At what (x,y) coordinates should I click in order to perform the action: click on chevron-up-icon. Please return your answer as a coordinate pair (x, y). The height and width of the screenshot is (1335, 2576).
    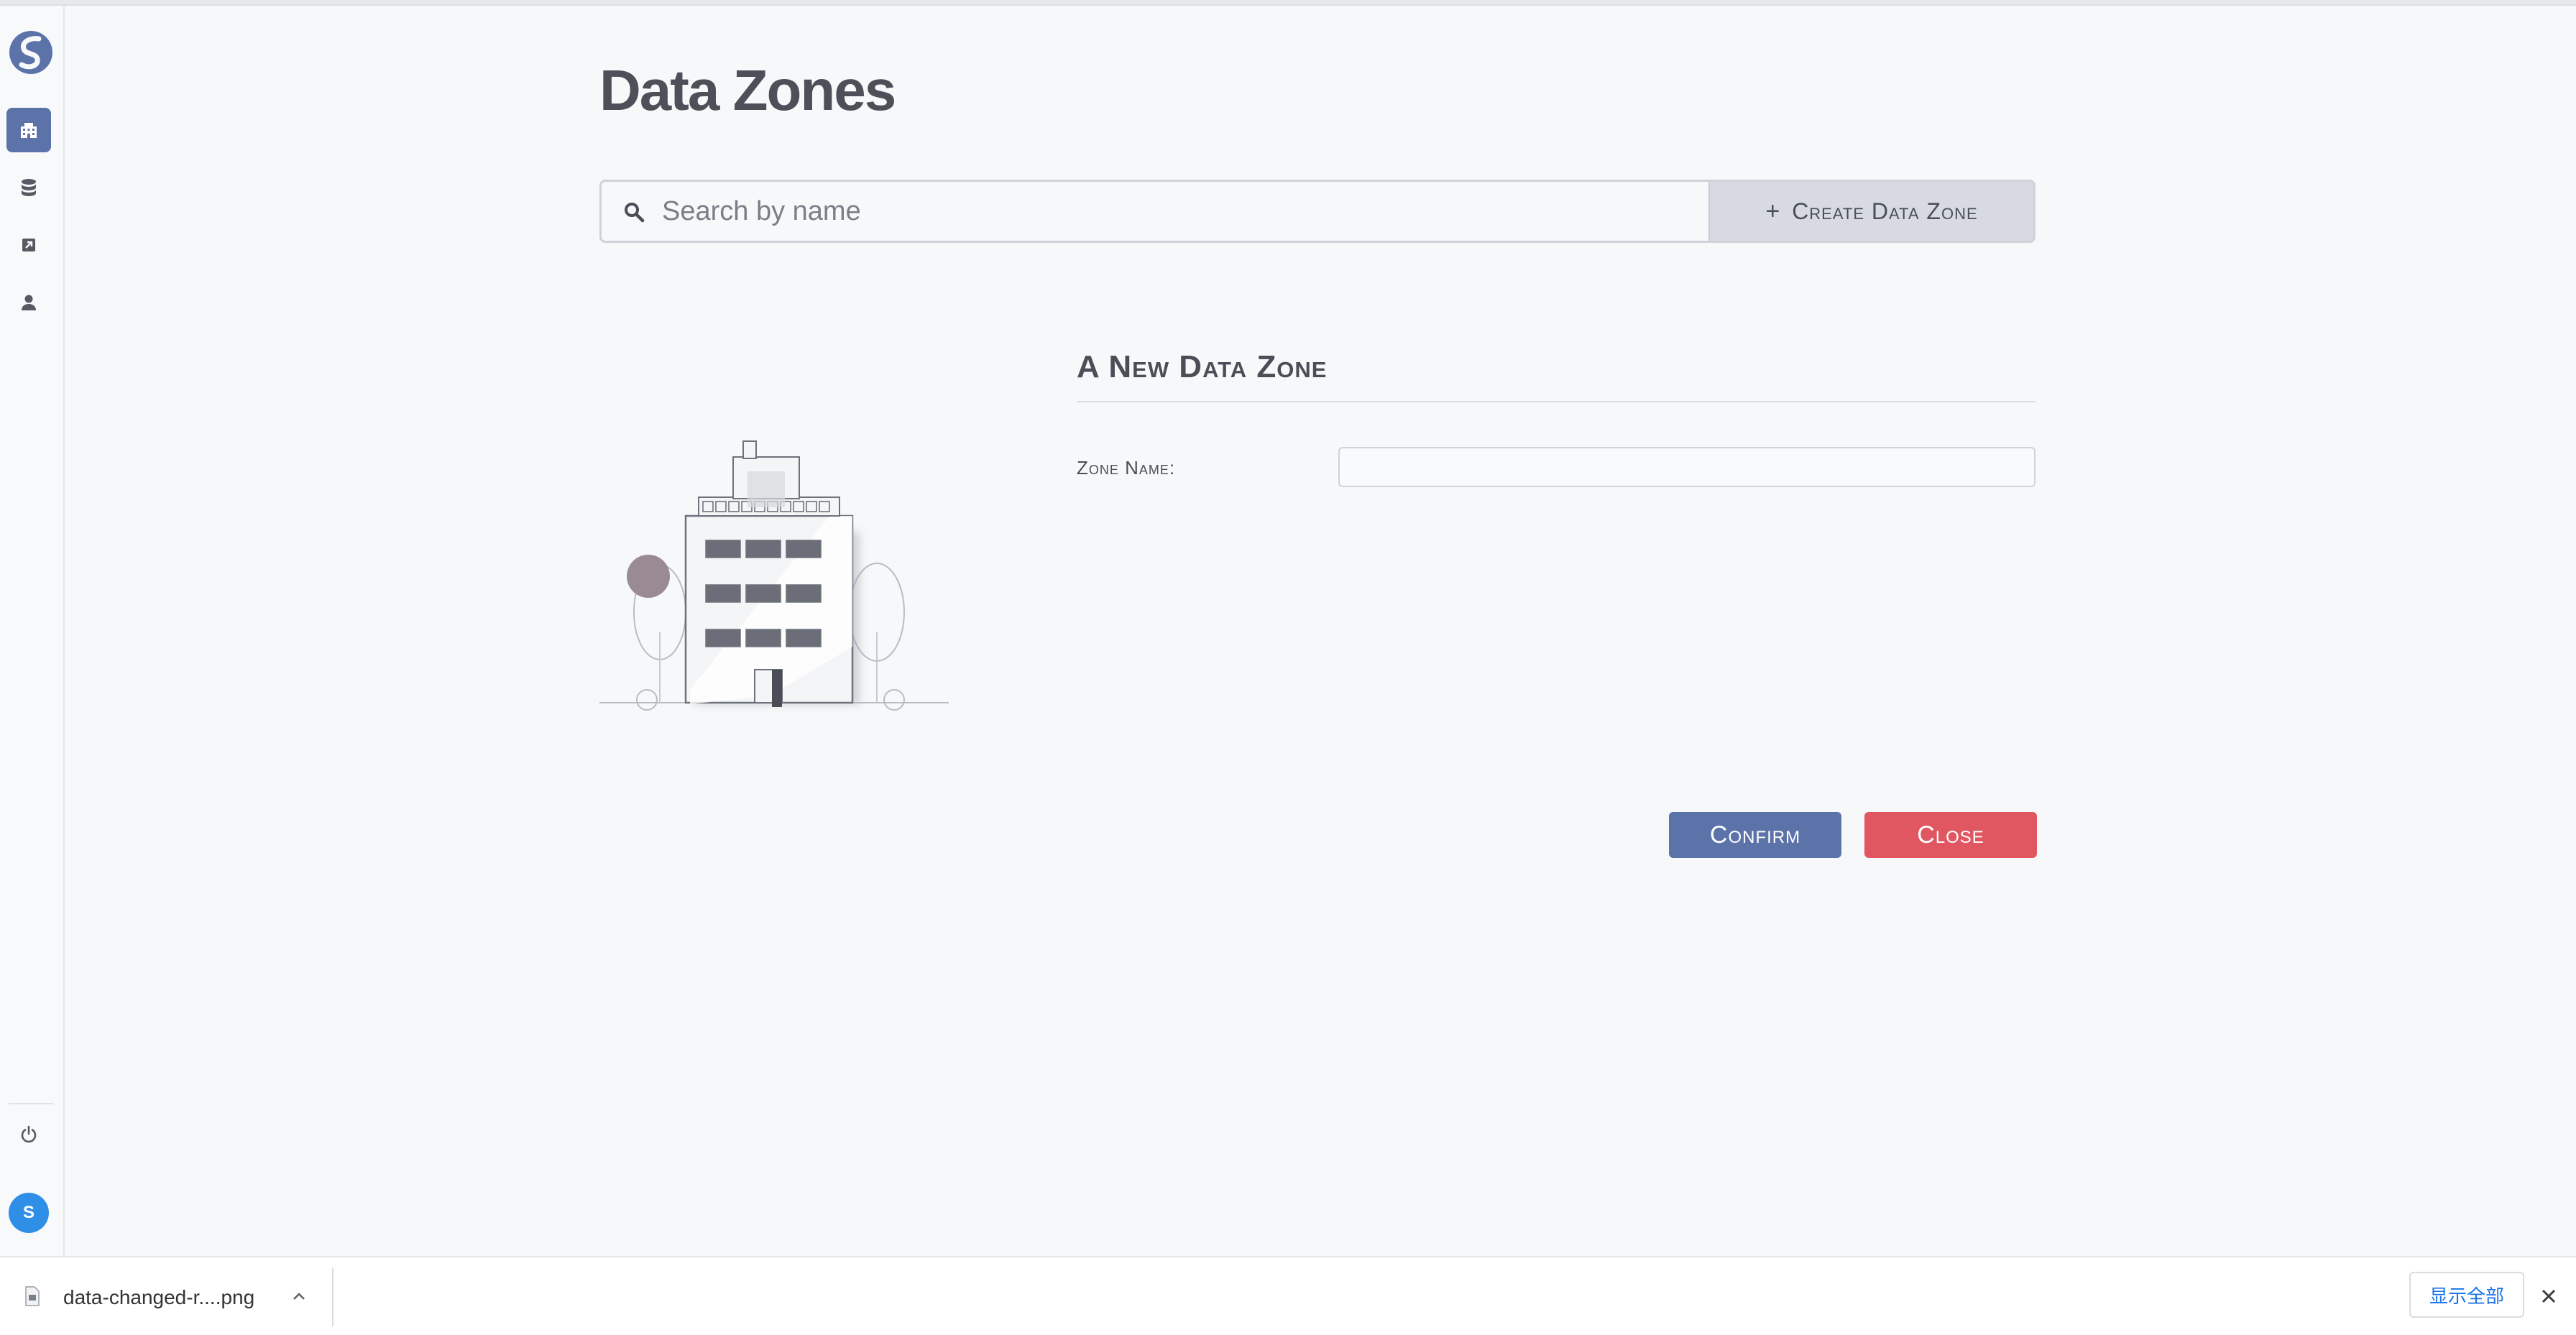
    Looking at the image, I should click on (299, 1296).